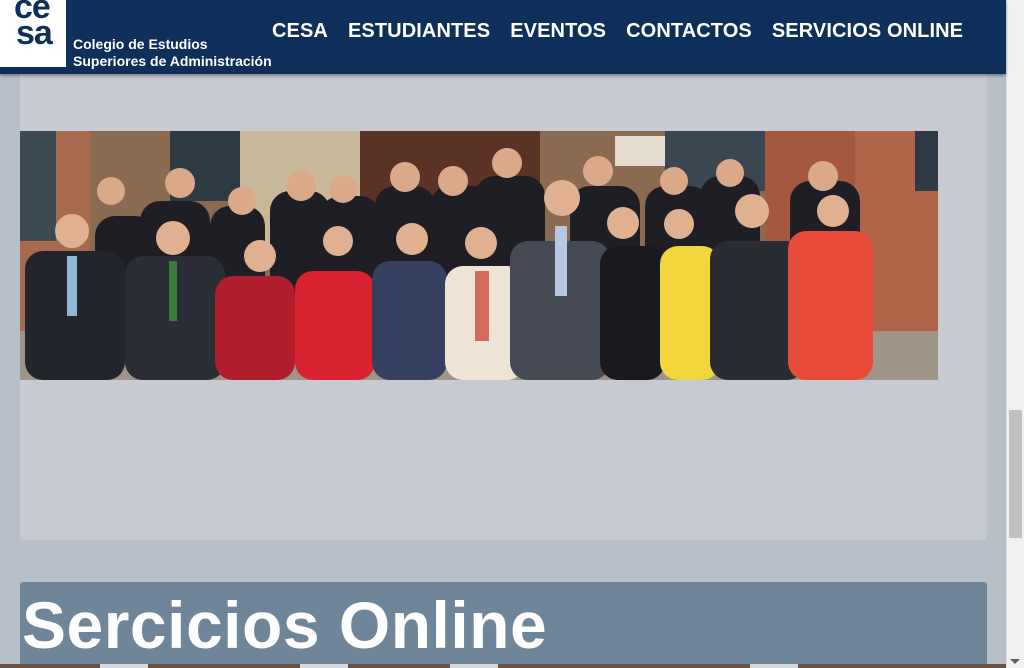  I want to click on nav-item-contactos: CONTACTOS, so click(689, 33).